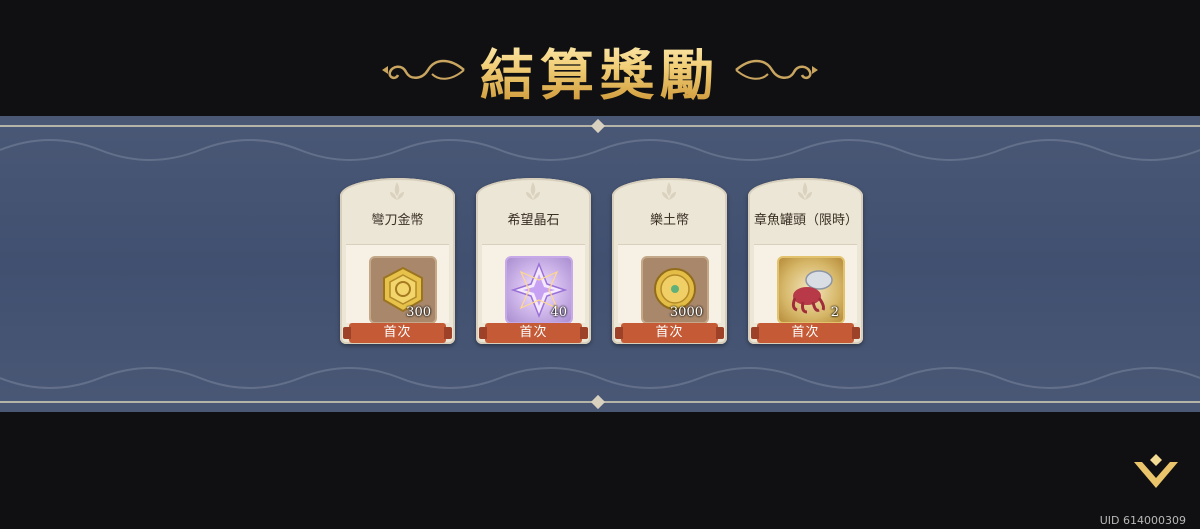 This screenshot has width=1200, height=529. I want to click on band-bottom-pattern, so click(600, 378).